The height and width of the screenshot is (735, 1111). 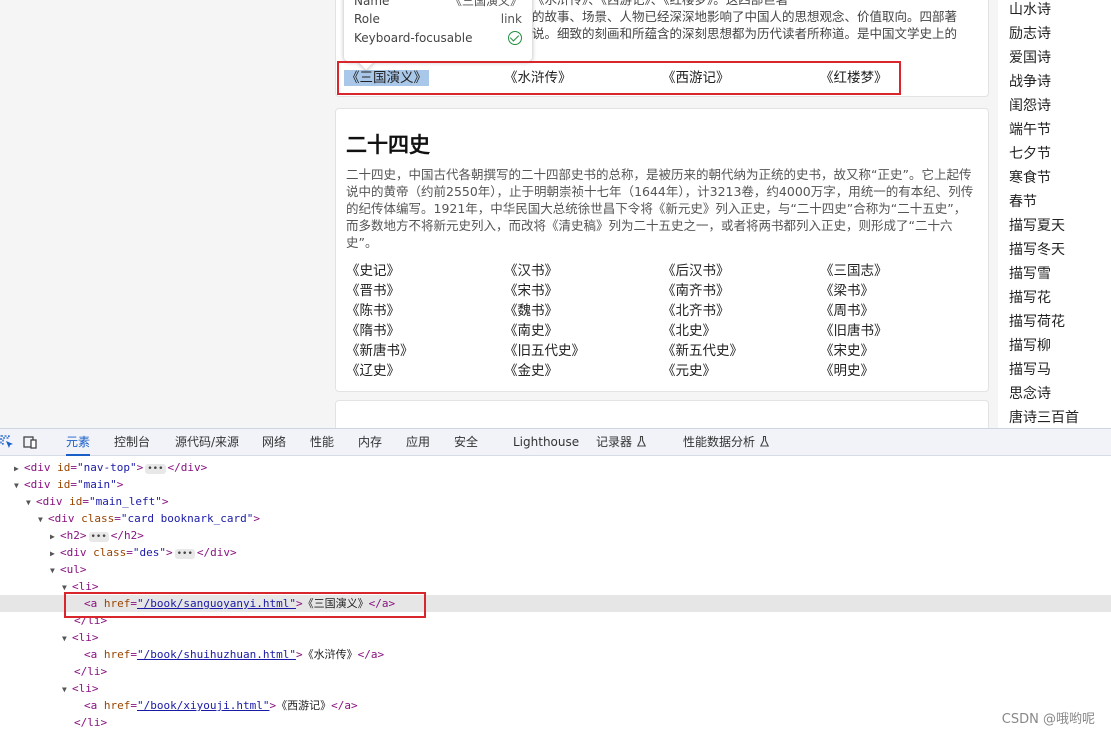 I want to click on sidebar-item: 七夕节, so click(x=1054, y=154).